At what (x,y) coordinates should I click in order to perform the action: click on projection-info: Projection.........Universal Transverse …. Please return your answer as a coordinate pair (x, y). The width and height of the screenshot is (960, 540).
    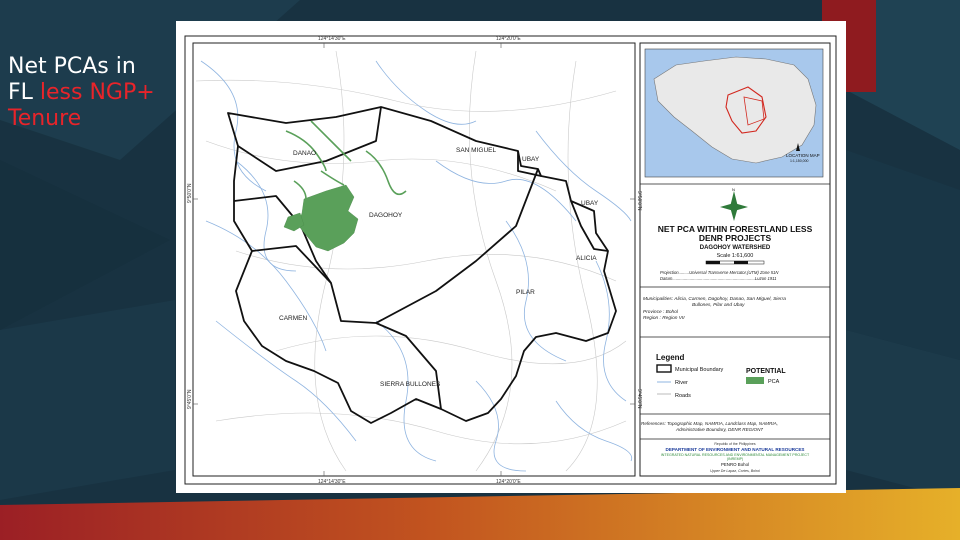
    Looking at the image, I should click on (719, 272).